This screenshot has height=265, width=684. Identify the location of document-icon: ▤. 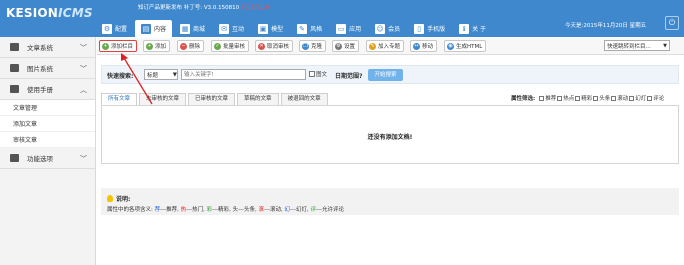
(146, 28).